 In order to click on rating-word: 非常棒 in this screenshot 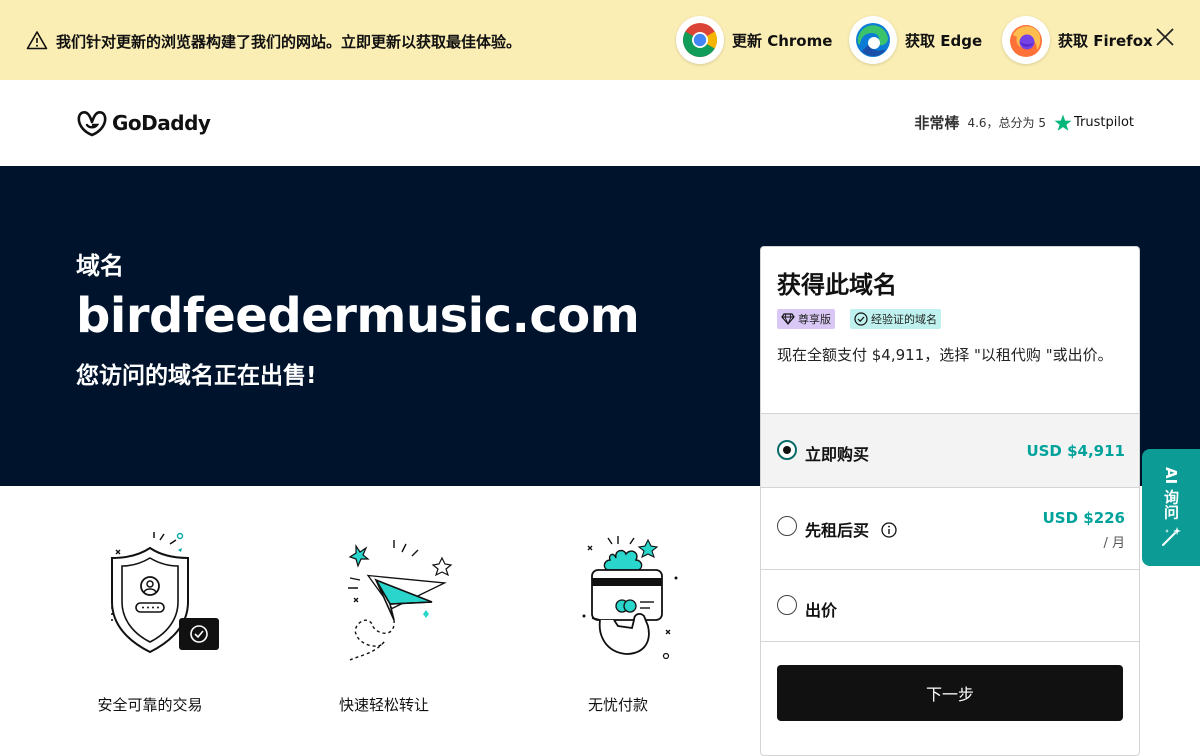, I will do `click(937, 123)`.